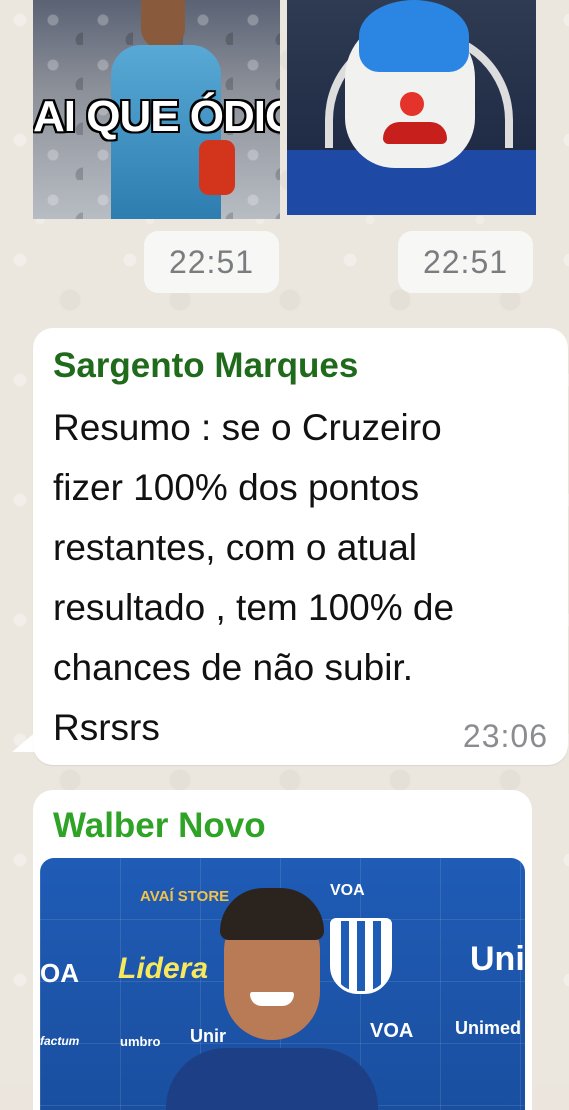 The image size is (569, 1110). What do you see at coordinates (205, 366) in the screenshot?
I see `sender-name: Sargento Marques` at bounding box center [205, 366].